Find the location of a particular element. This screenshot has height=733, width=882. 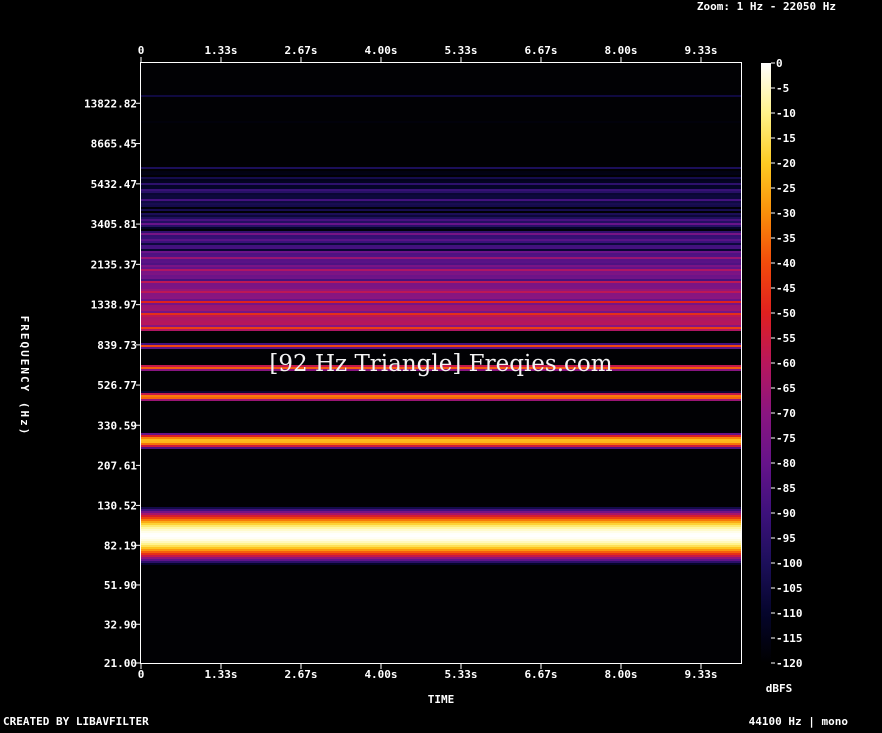

x-tick-label-bottom: 5.33s is located at coordinates (460, 674).